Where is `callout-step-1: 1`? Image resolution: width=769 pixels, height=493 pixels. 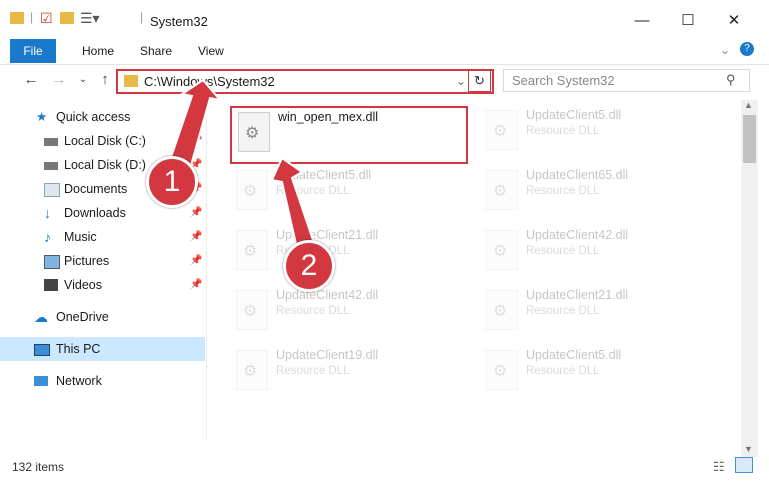
callout-step-1: 1 is located at coordinates (172, 182).